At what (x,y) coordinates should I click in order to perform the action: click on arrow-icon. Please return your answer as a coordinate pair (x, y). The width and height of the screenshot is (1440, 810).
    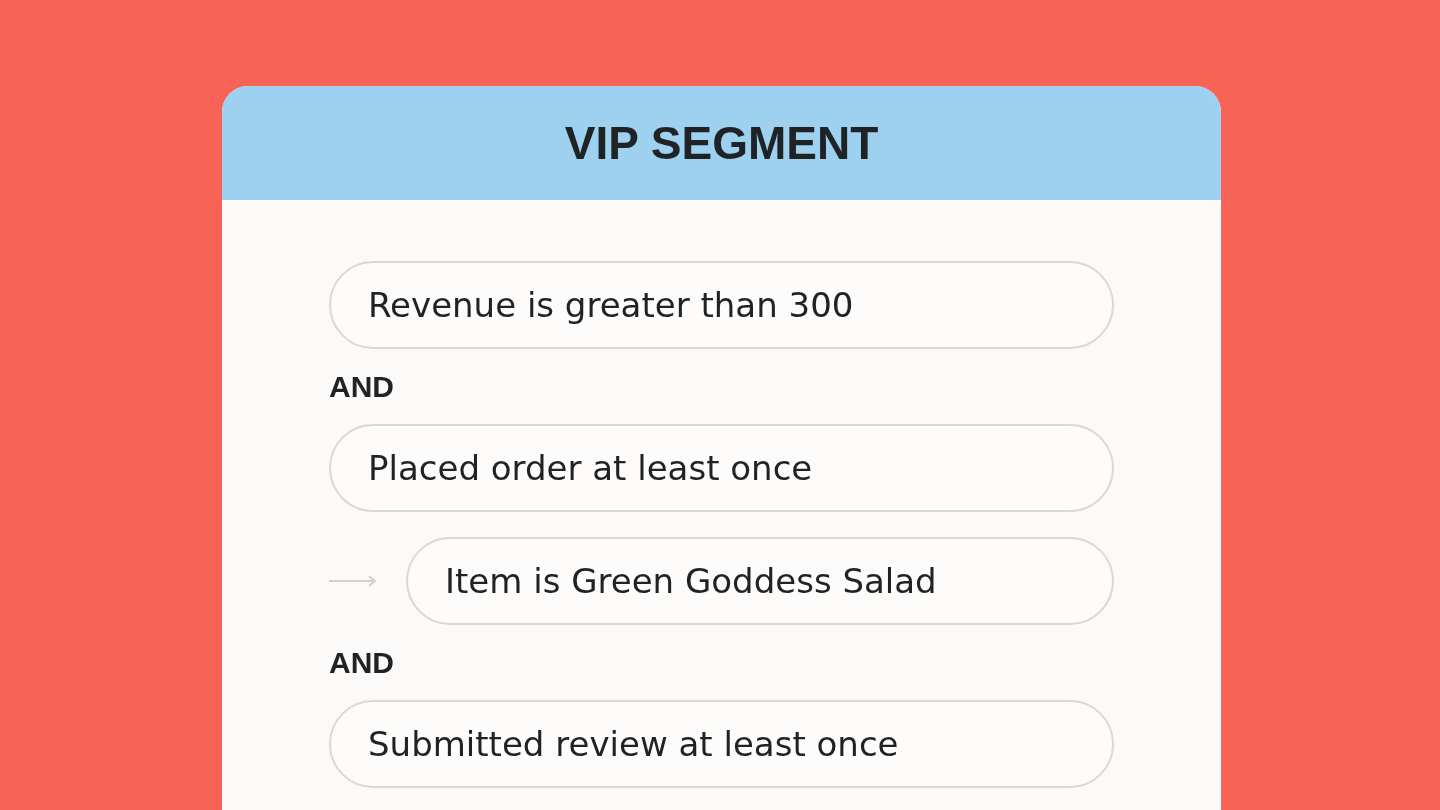
    Looking at the image, I should click on (353, 581).